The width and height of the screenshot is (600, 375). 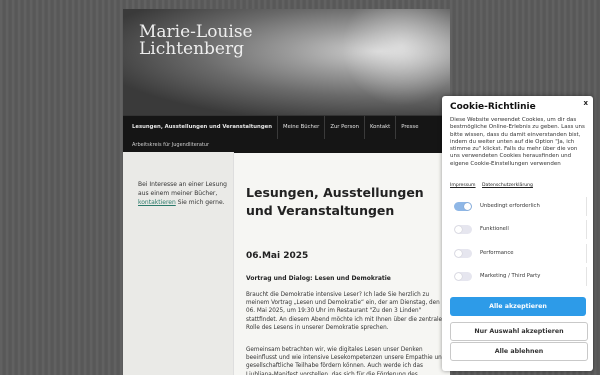 What do you see at coordinates (344, 127) in the screenshot?
I see `nav-item-zur-person: Zur Person` at bounding box center [344, 127].